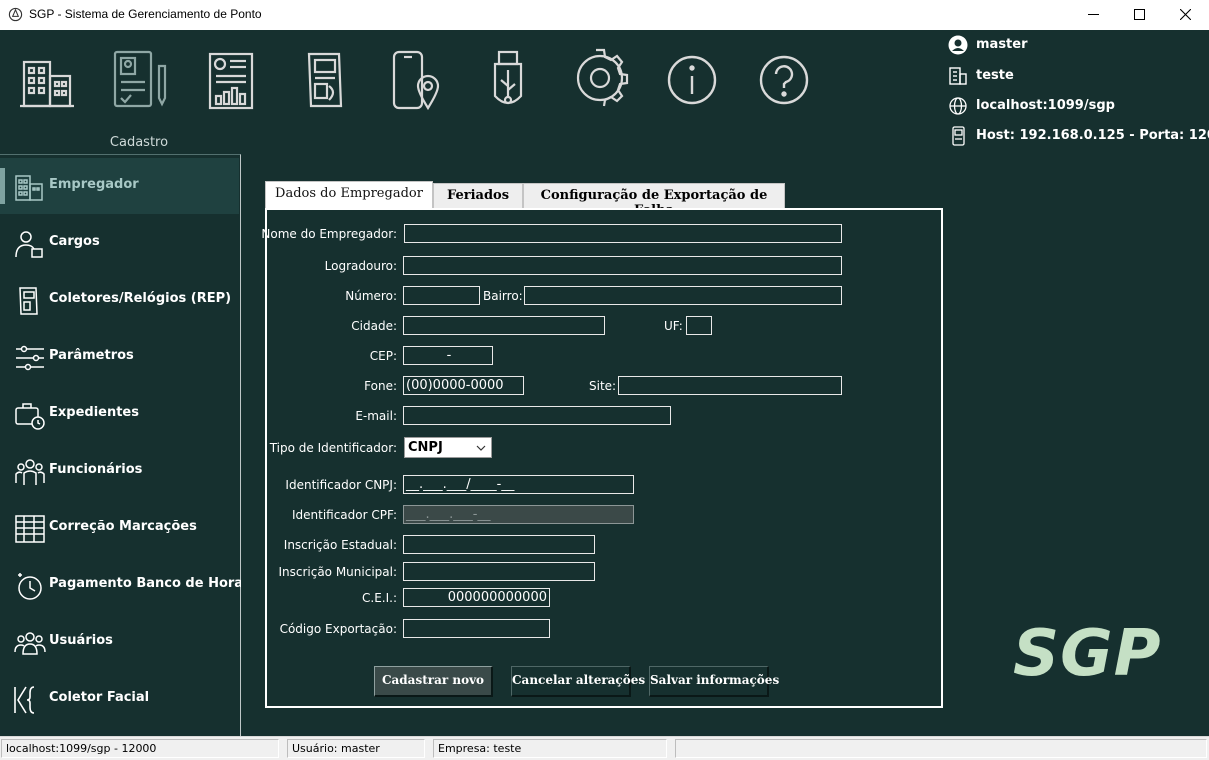 This screenshot has height=760, width=1209. What do you see at coordinates (140, 79) in the screenshot?
I see `cadastro-icon` at bounding box center [140, 79].